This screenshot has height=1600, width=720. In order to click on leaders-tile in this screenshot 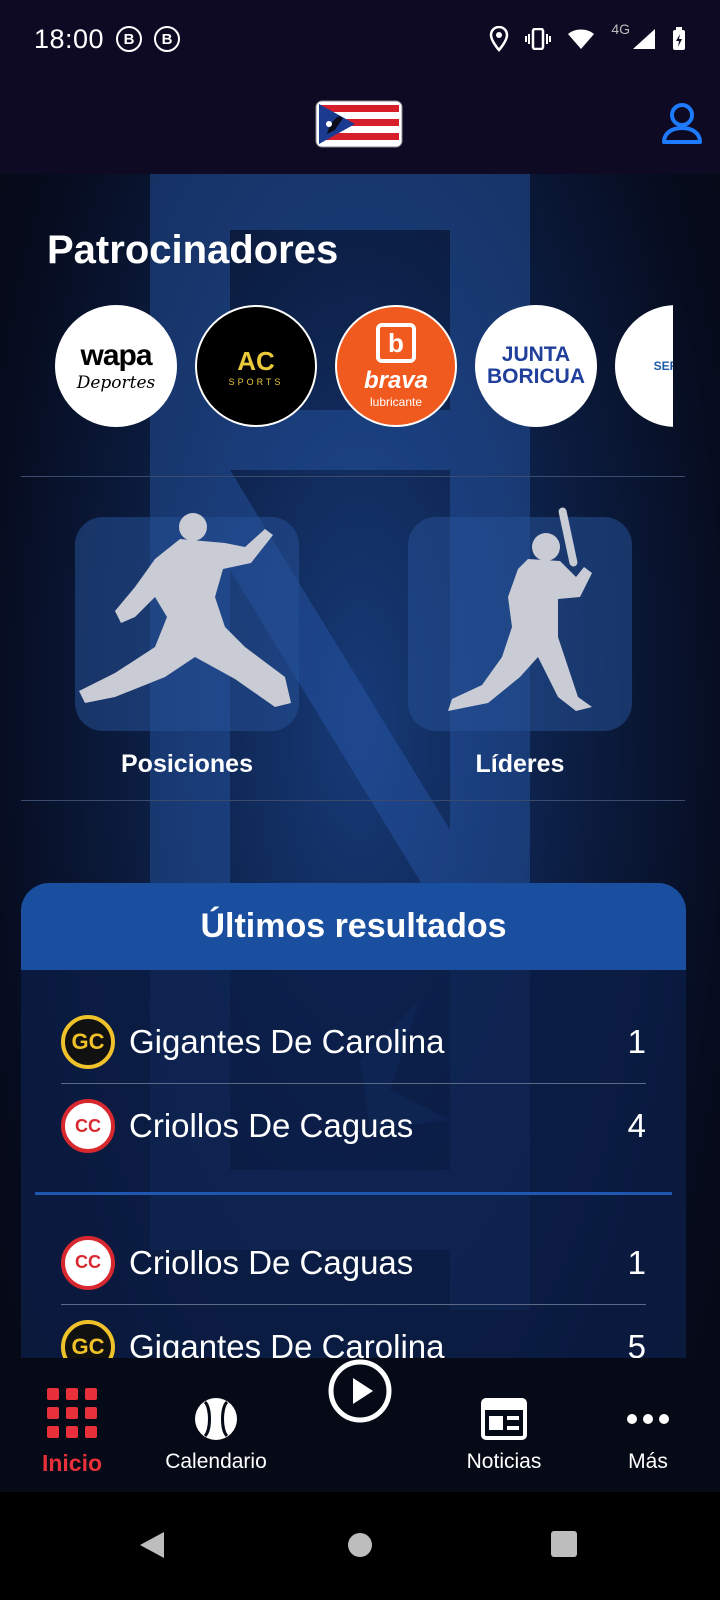, I will do `click(520, 619)`.